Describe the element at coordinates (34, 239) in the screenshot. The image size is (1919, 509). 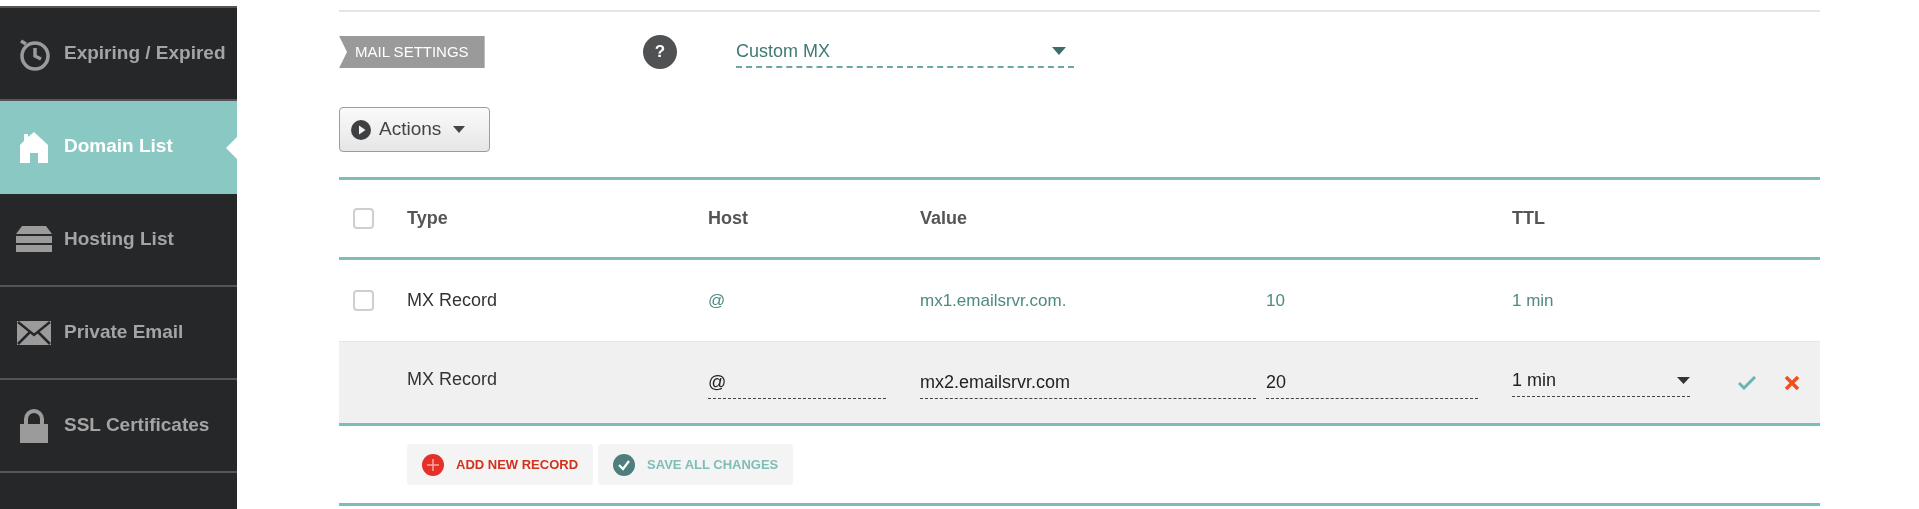
I see `server-icon` at that location.